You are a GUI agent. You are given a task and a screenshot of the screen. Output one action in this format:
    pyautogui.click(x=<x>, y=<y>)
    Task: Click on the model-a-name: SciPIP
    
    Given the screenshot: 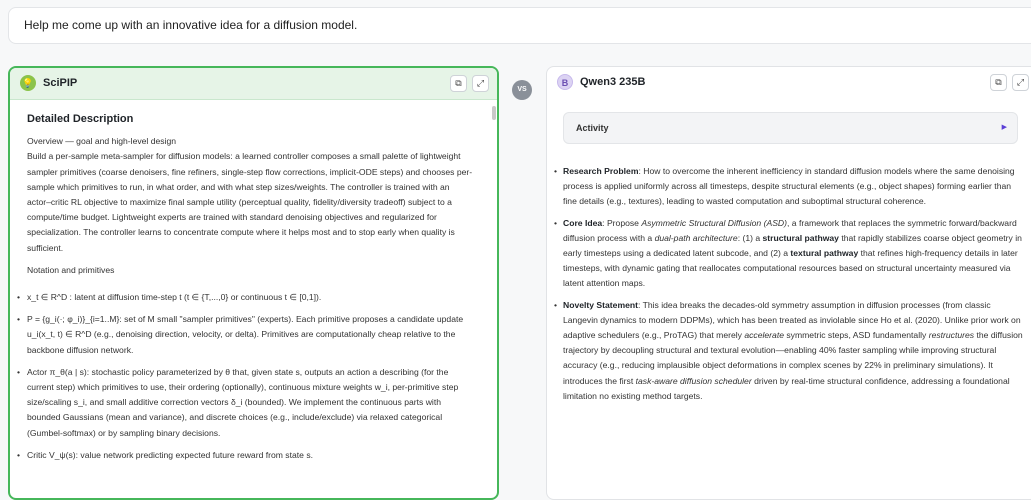 What is the action you would take?
    pyautogui.click(x=60, y=83)
    